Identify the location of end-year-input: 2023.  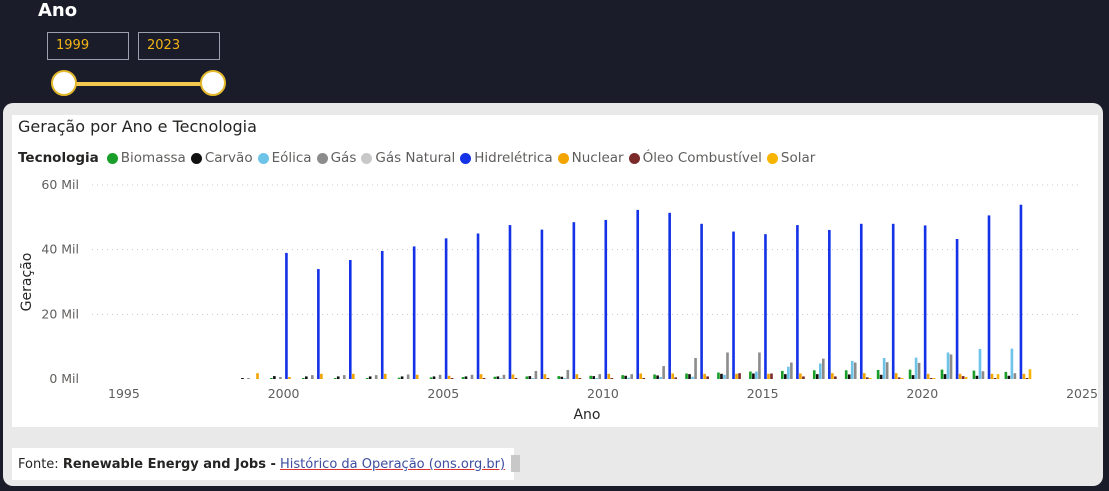
(179, 46).